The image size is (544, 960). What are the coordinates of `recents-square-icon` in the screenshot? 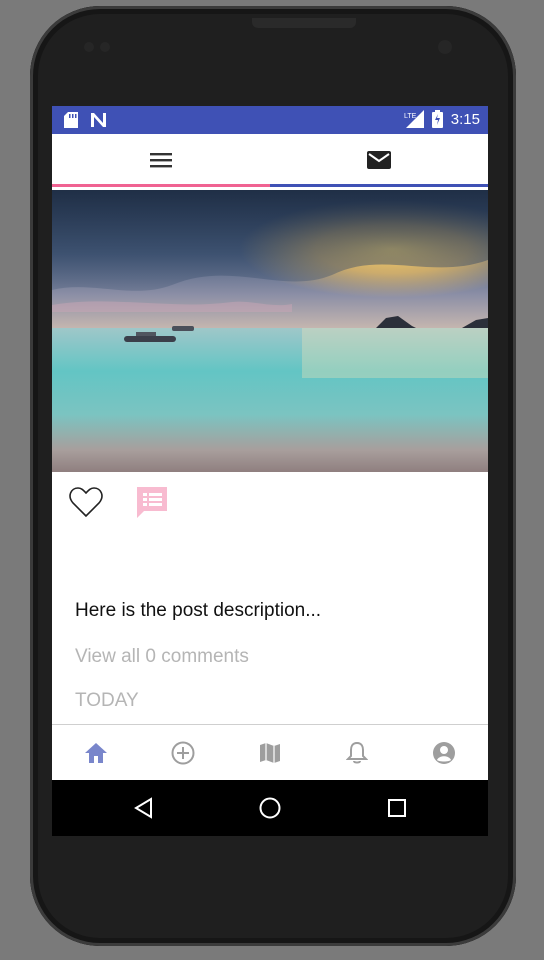 It's located at (396, 808).